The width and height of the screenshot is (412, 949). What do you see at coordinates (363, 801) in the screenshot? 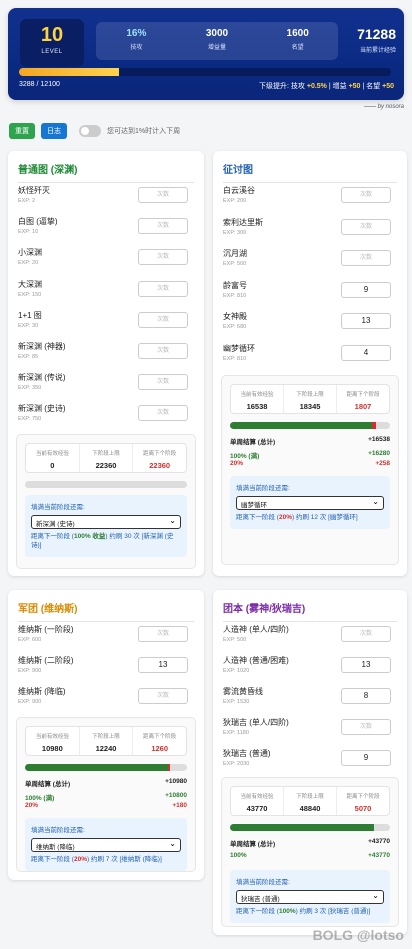
I see `stage-stat: 距离下个阶段 5070` at bounding box center [363, 801].